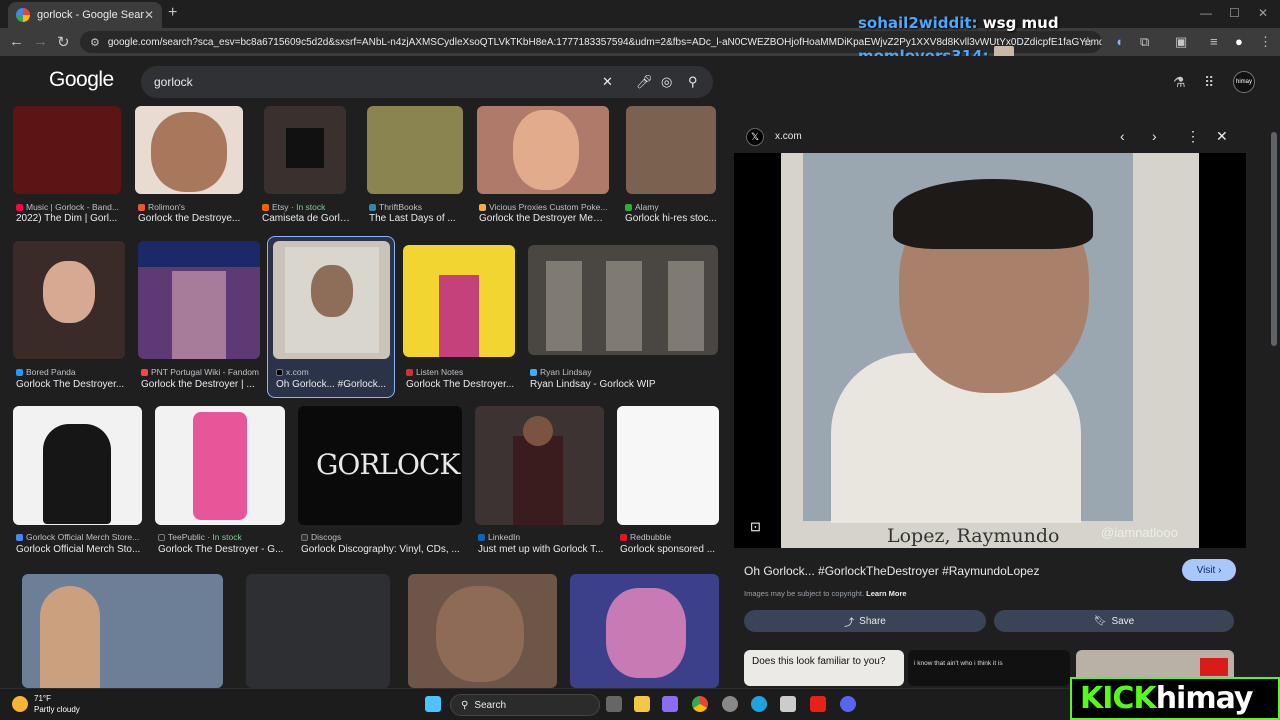  I want to click on account-avatar: himay, so click(1244, 82).